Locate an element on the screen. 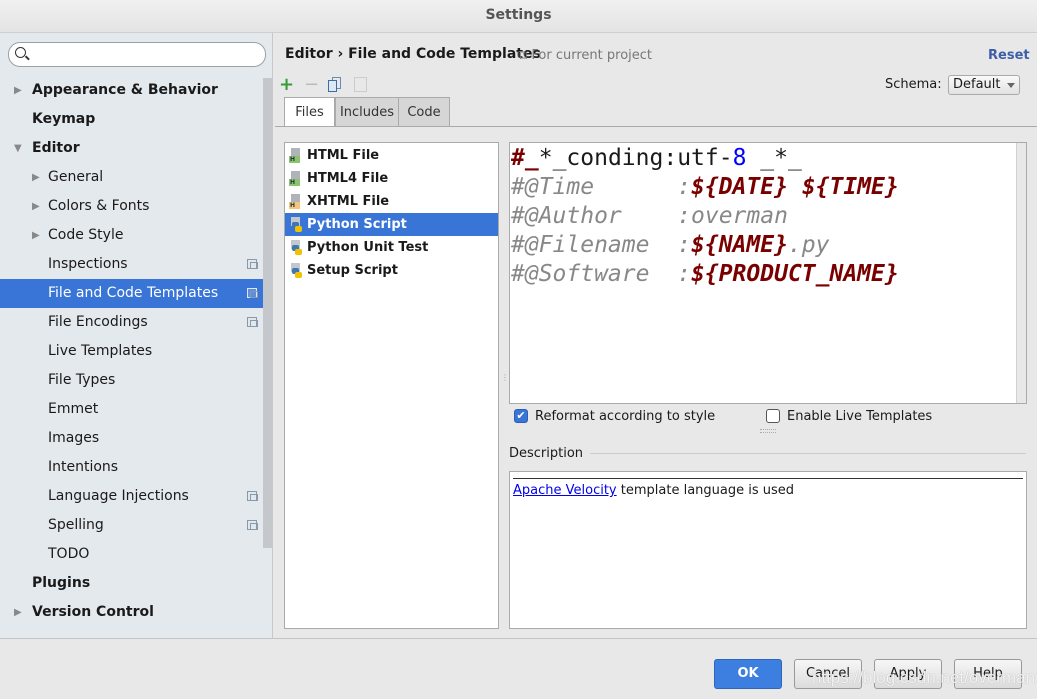 The height and width of the screenshot is (699, 1037). template-name: Setup Script is located at coordinates (352, 270).